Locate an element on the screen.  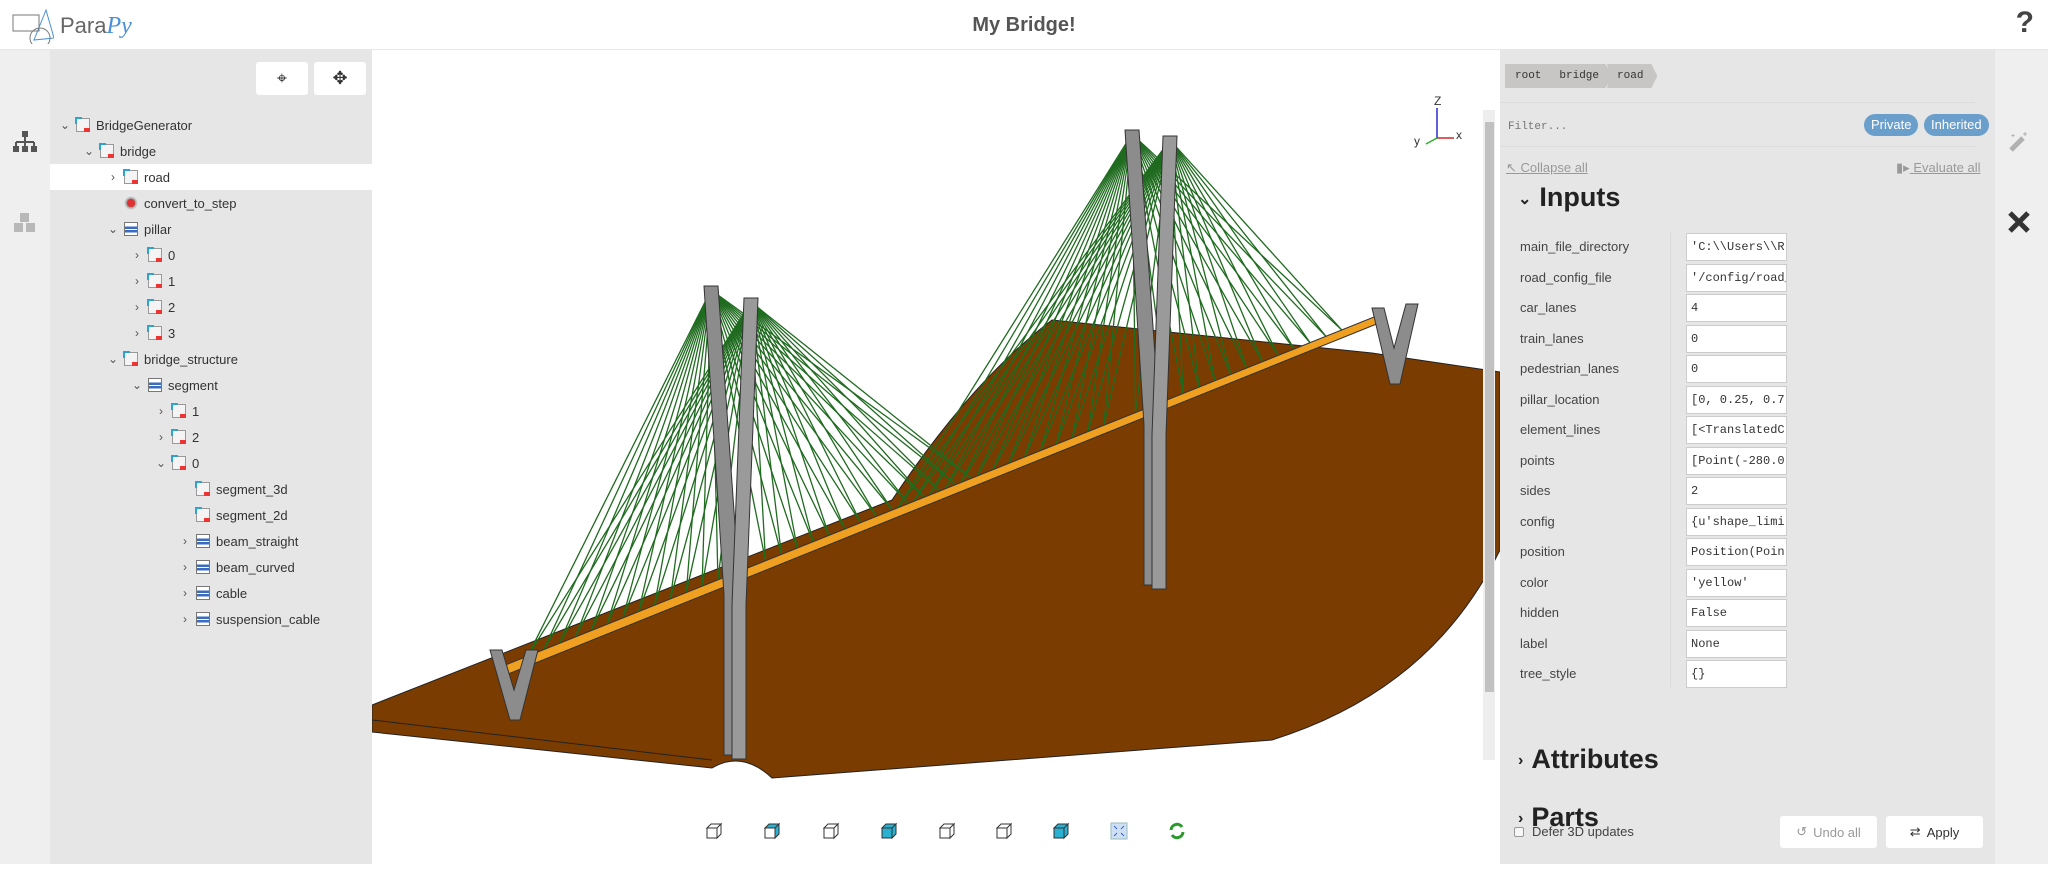
evaluate-all-link: ▮▸ Evaluate all is located at coordinates (1938, 168).